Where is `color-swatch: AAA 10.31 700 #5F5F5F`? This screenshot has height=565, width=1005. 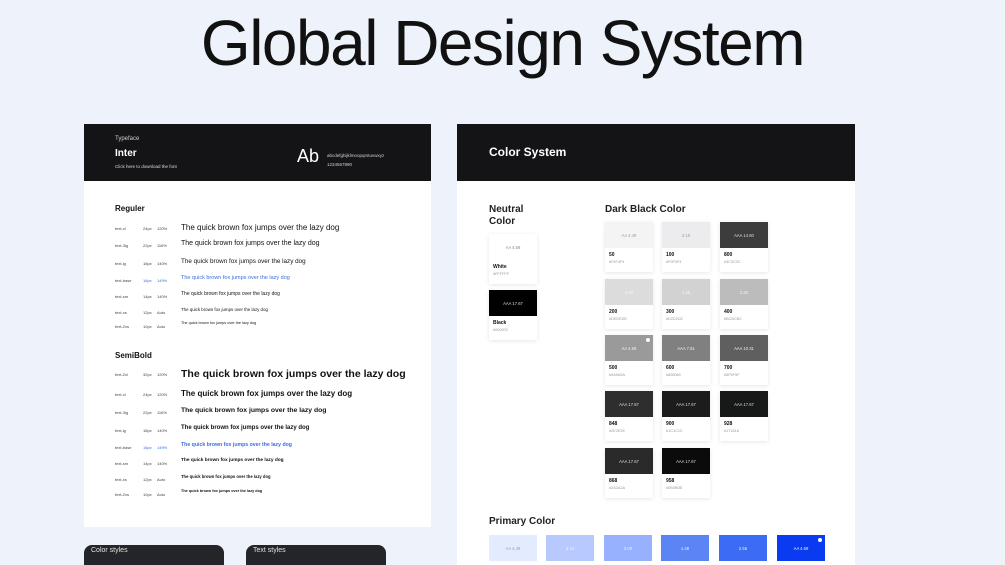 color-swatch: AAA 10.31 700 #5F5F5F is located at coordinates (744, 360).